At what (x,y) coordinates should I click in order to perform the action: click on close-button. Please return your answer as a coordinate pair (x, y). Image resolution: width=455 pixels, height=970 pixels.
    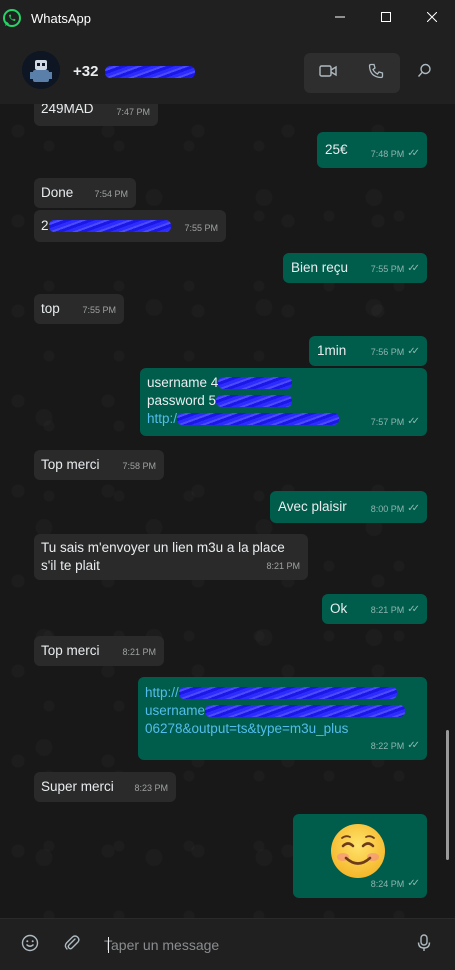
    Looking at the image, I should click on (432, 18).